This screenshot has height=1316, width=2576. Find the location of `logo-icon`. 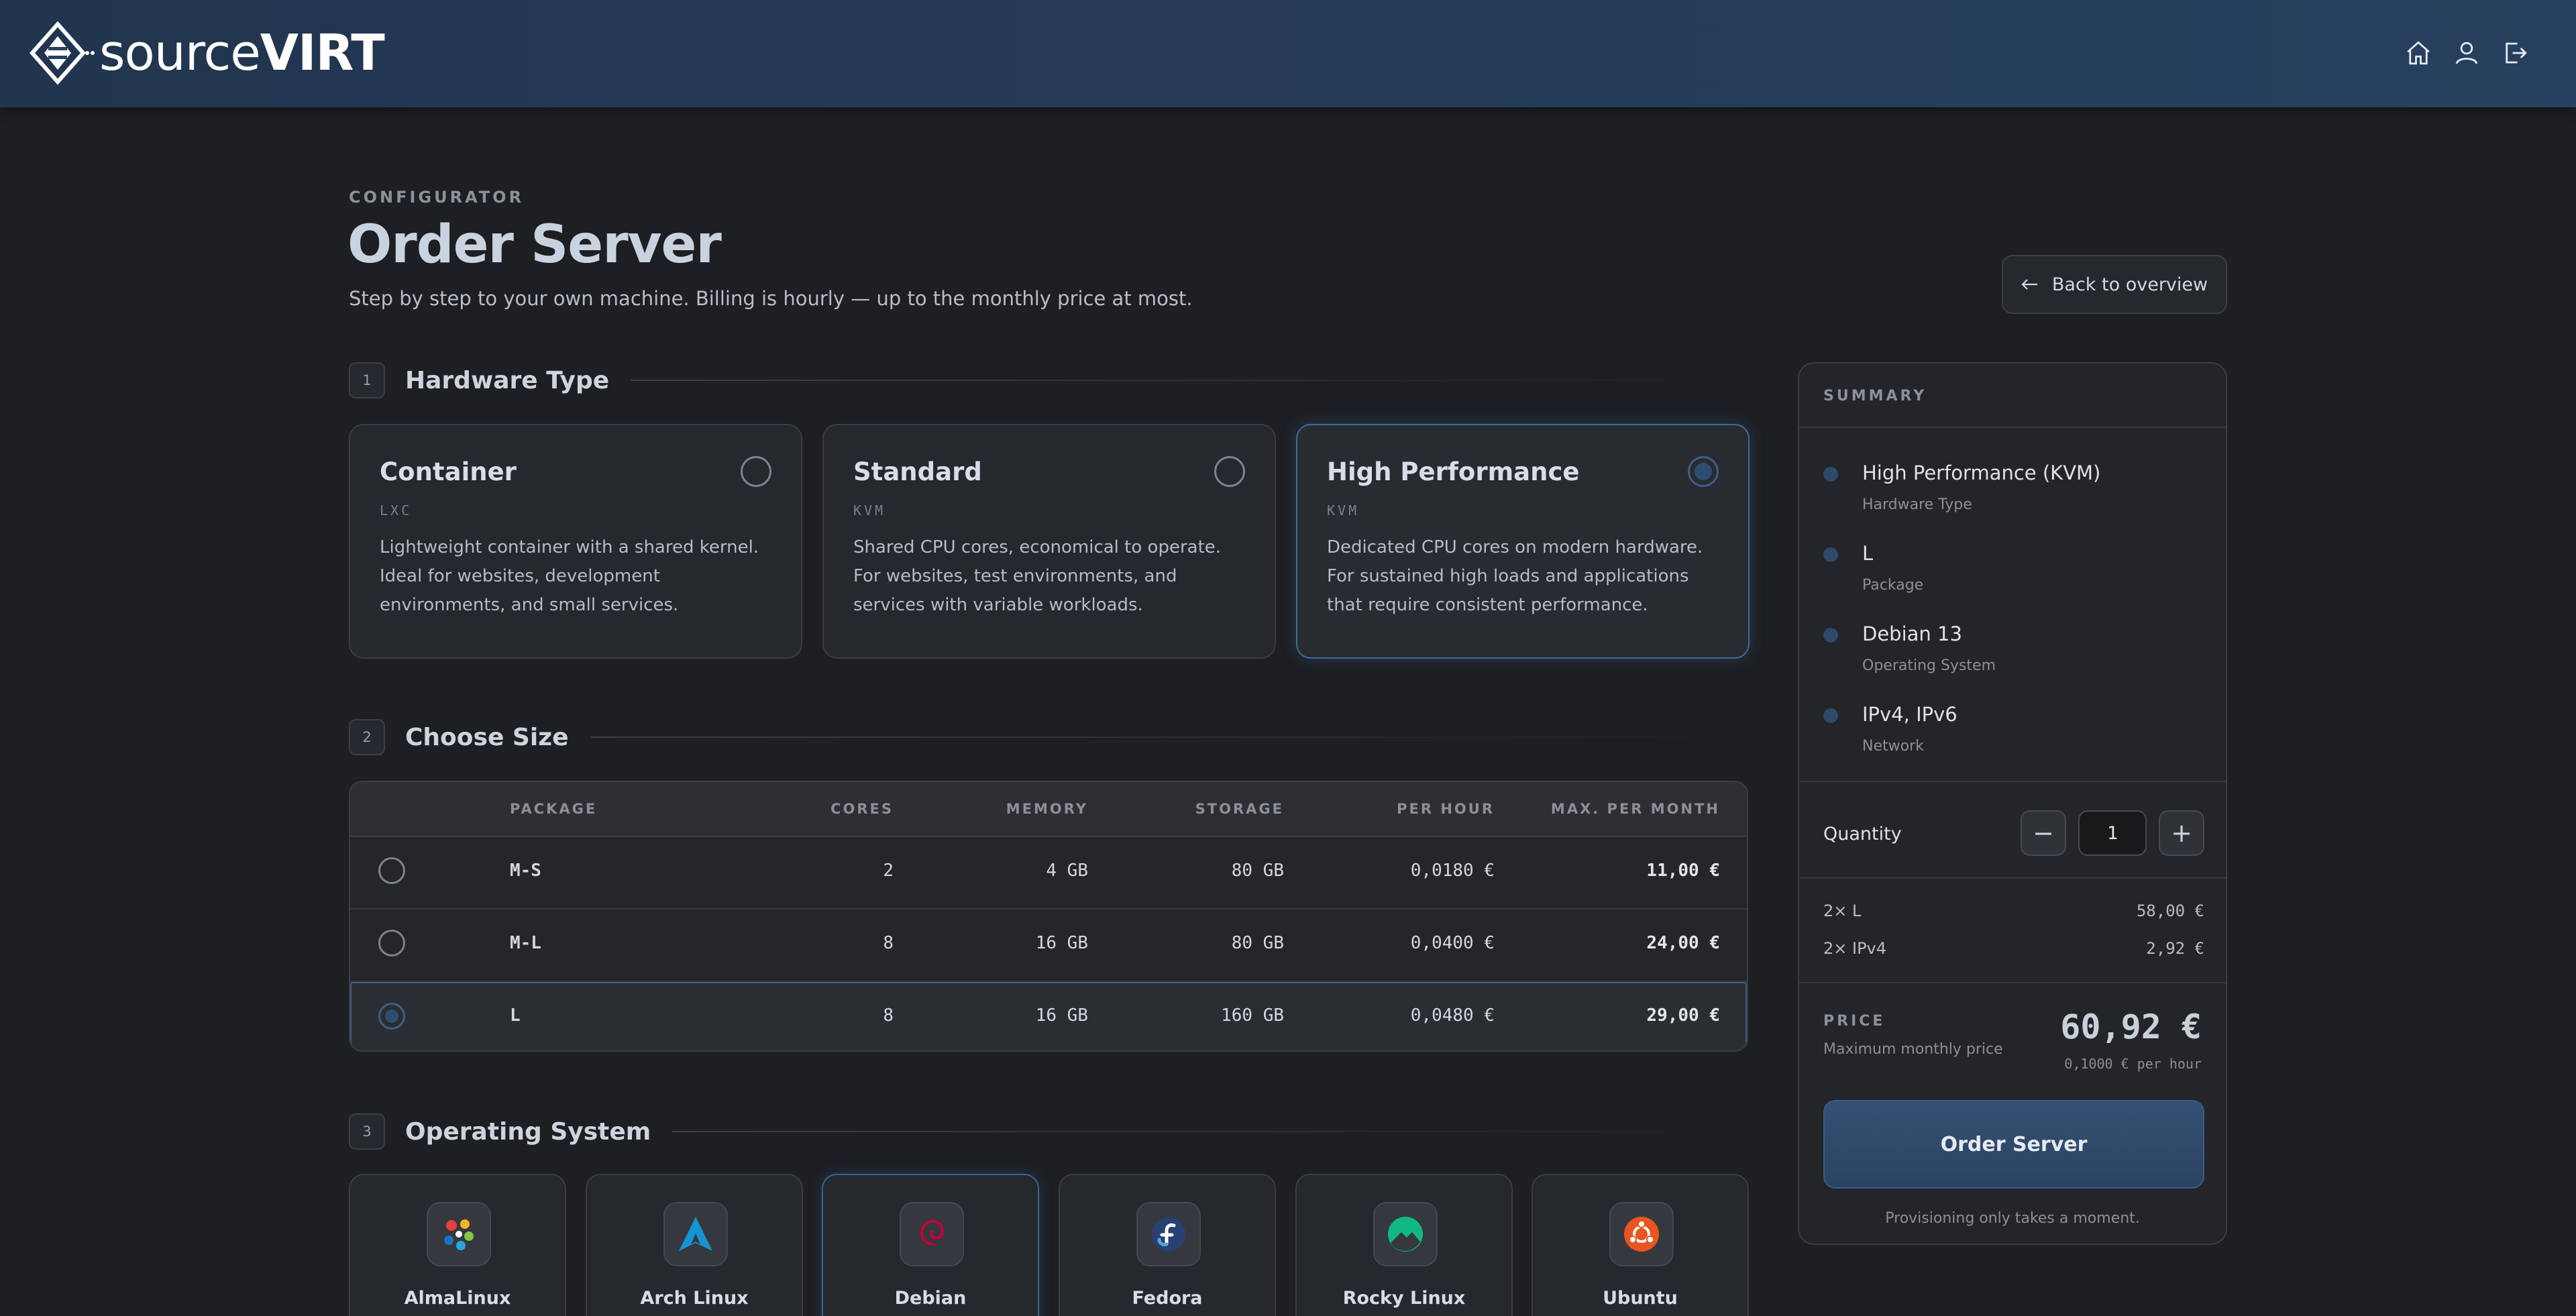

logo-icon is located at coordinates (62, 53).